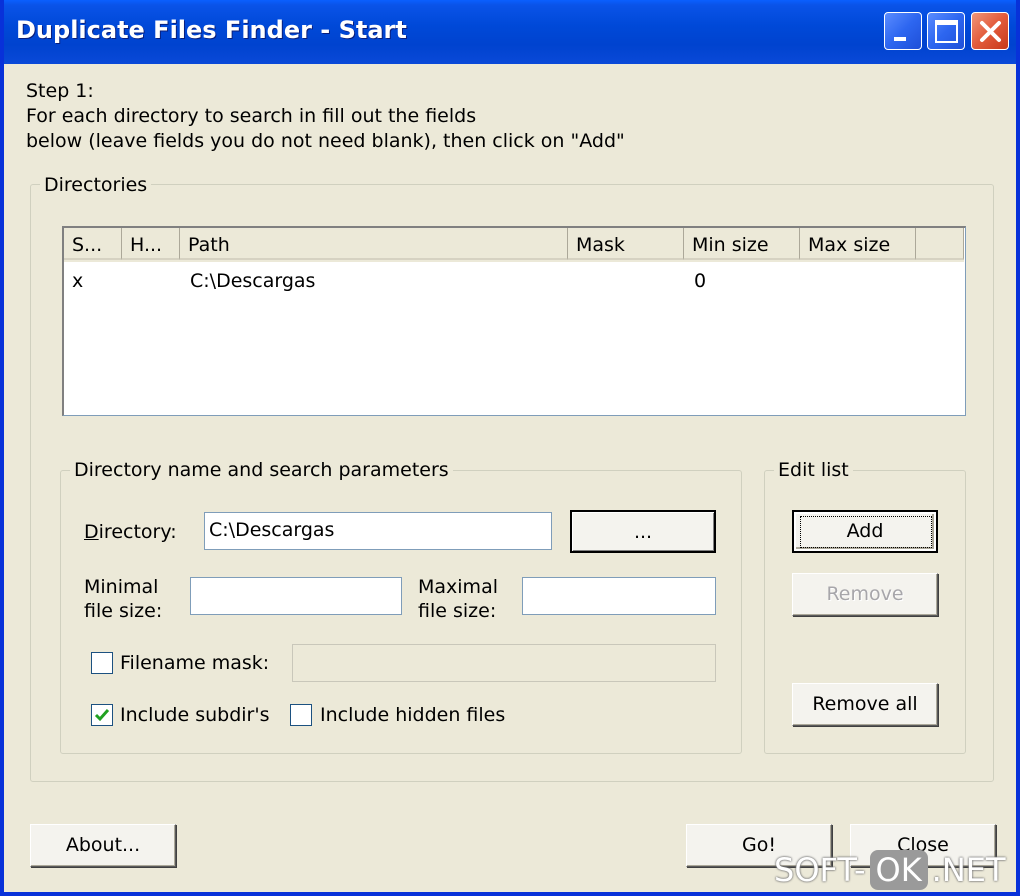 Image resolution: width=1020 pixels, height=896 pixels. Describe the element at coordinates (858, 244) in the screenshot. I see `column-header-max-size: Max size` at that location.